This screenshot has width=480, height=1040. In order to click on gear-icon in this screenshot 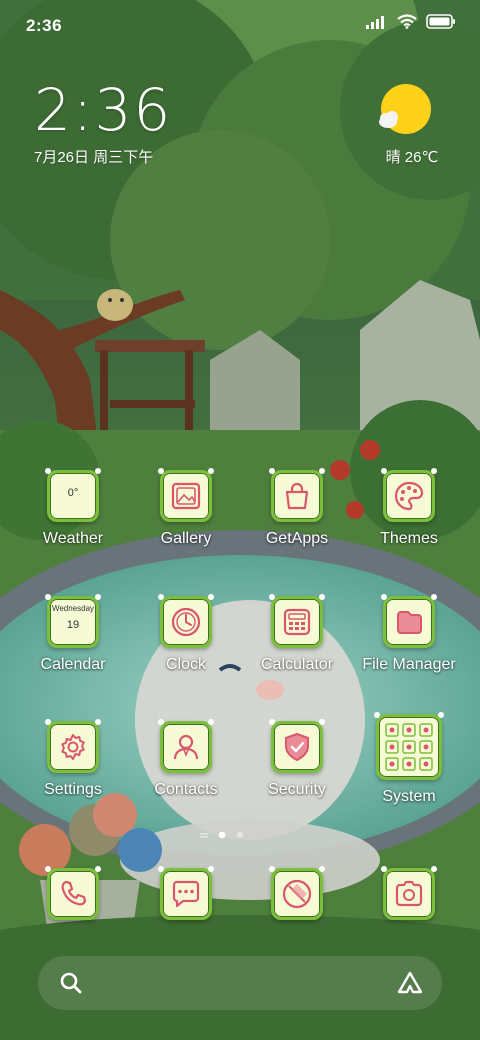, I will do `click(73, 747)`.